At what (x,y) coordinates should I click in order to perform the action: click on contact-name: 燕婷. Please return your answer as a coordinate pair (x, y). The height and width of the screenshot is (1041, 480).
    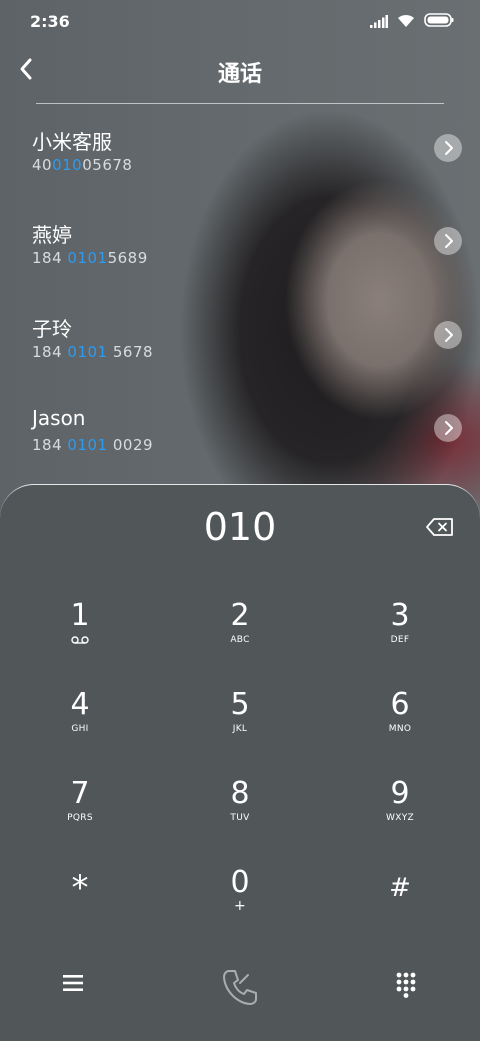
    Looking at the image, I should click on (52, 235).